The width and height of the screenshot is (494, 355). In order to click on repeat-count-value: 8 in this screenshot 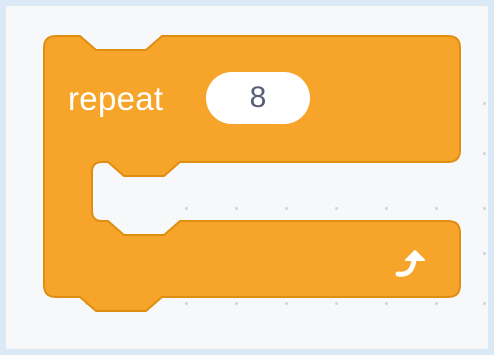, I will do `click(258, 97)`.